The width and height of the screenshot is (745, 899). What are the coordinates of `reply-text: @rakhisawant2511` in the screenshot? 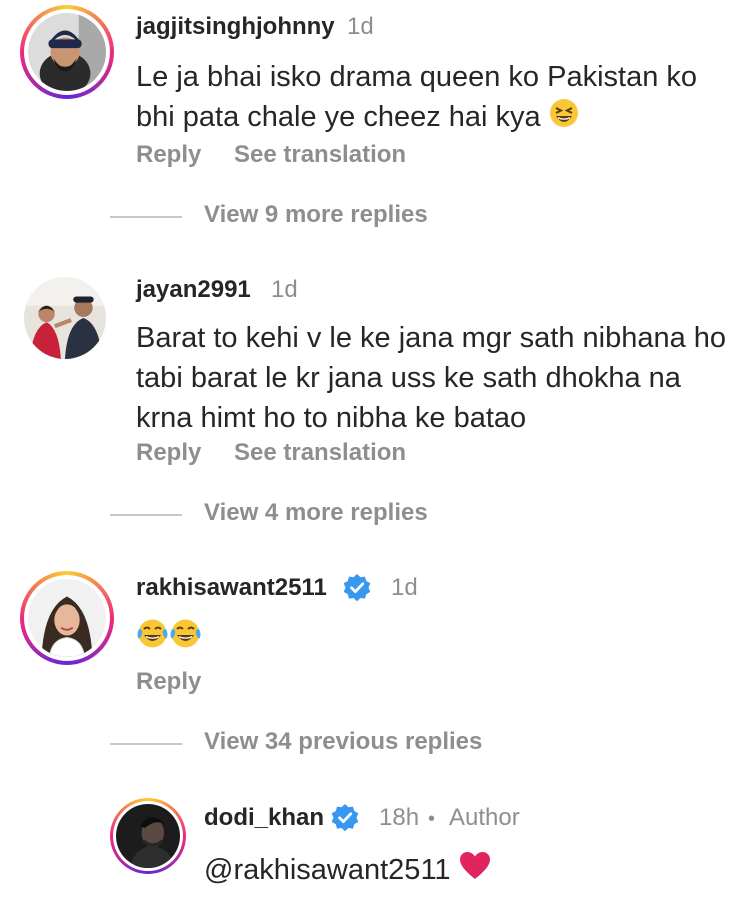 It's located at (474, 871).